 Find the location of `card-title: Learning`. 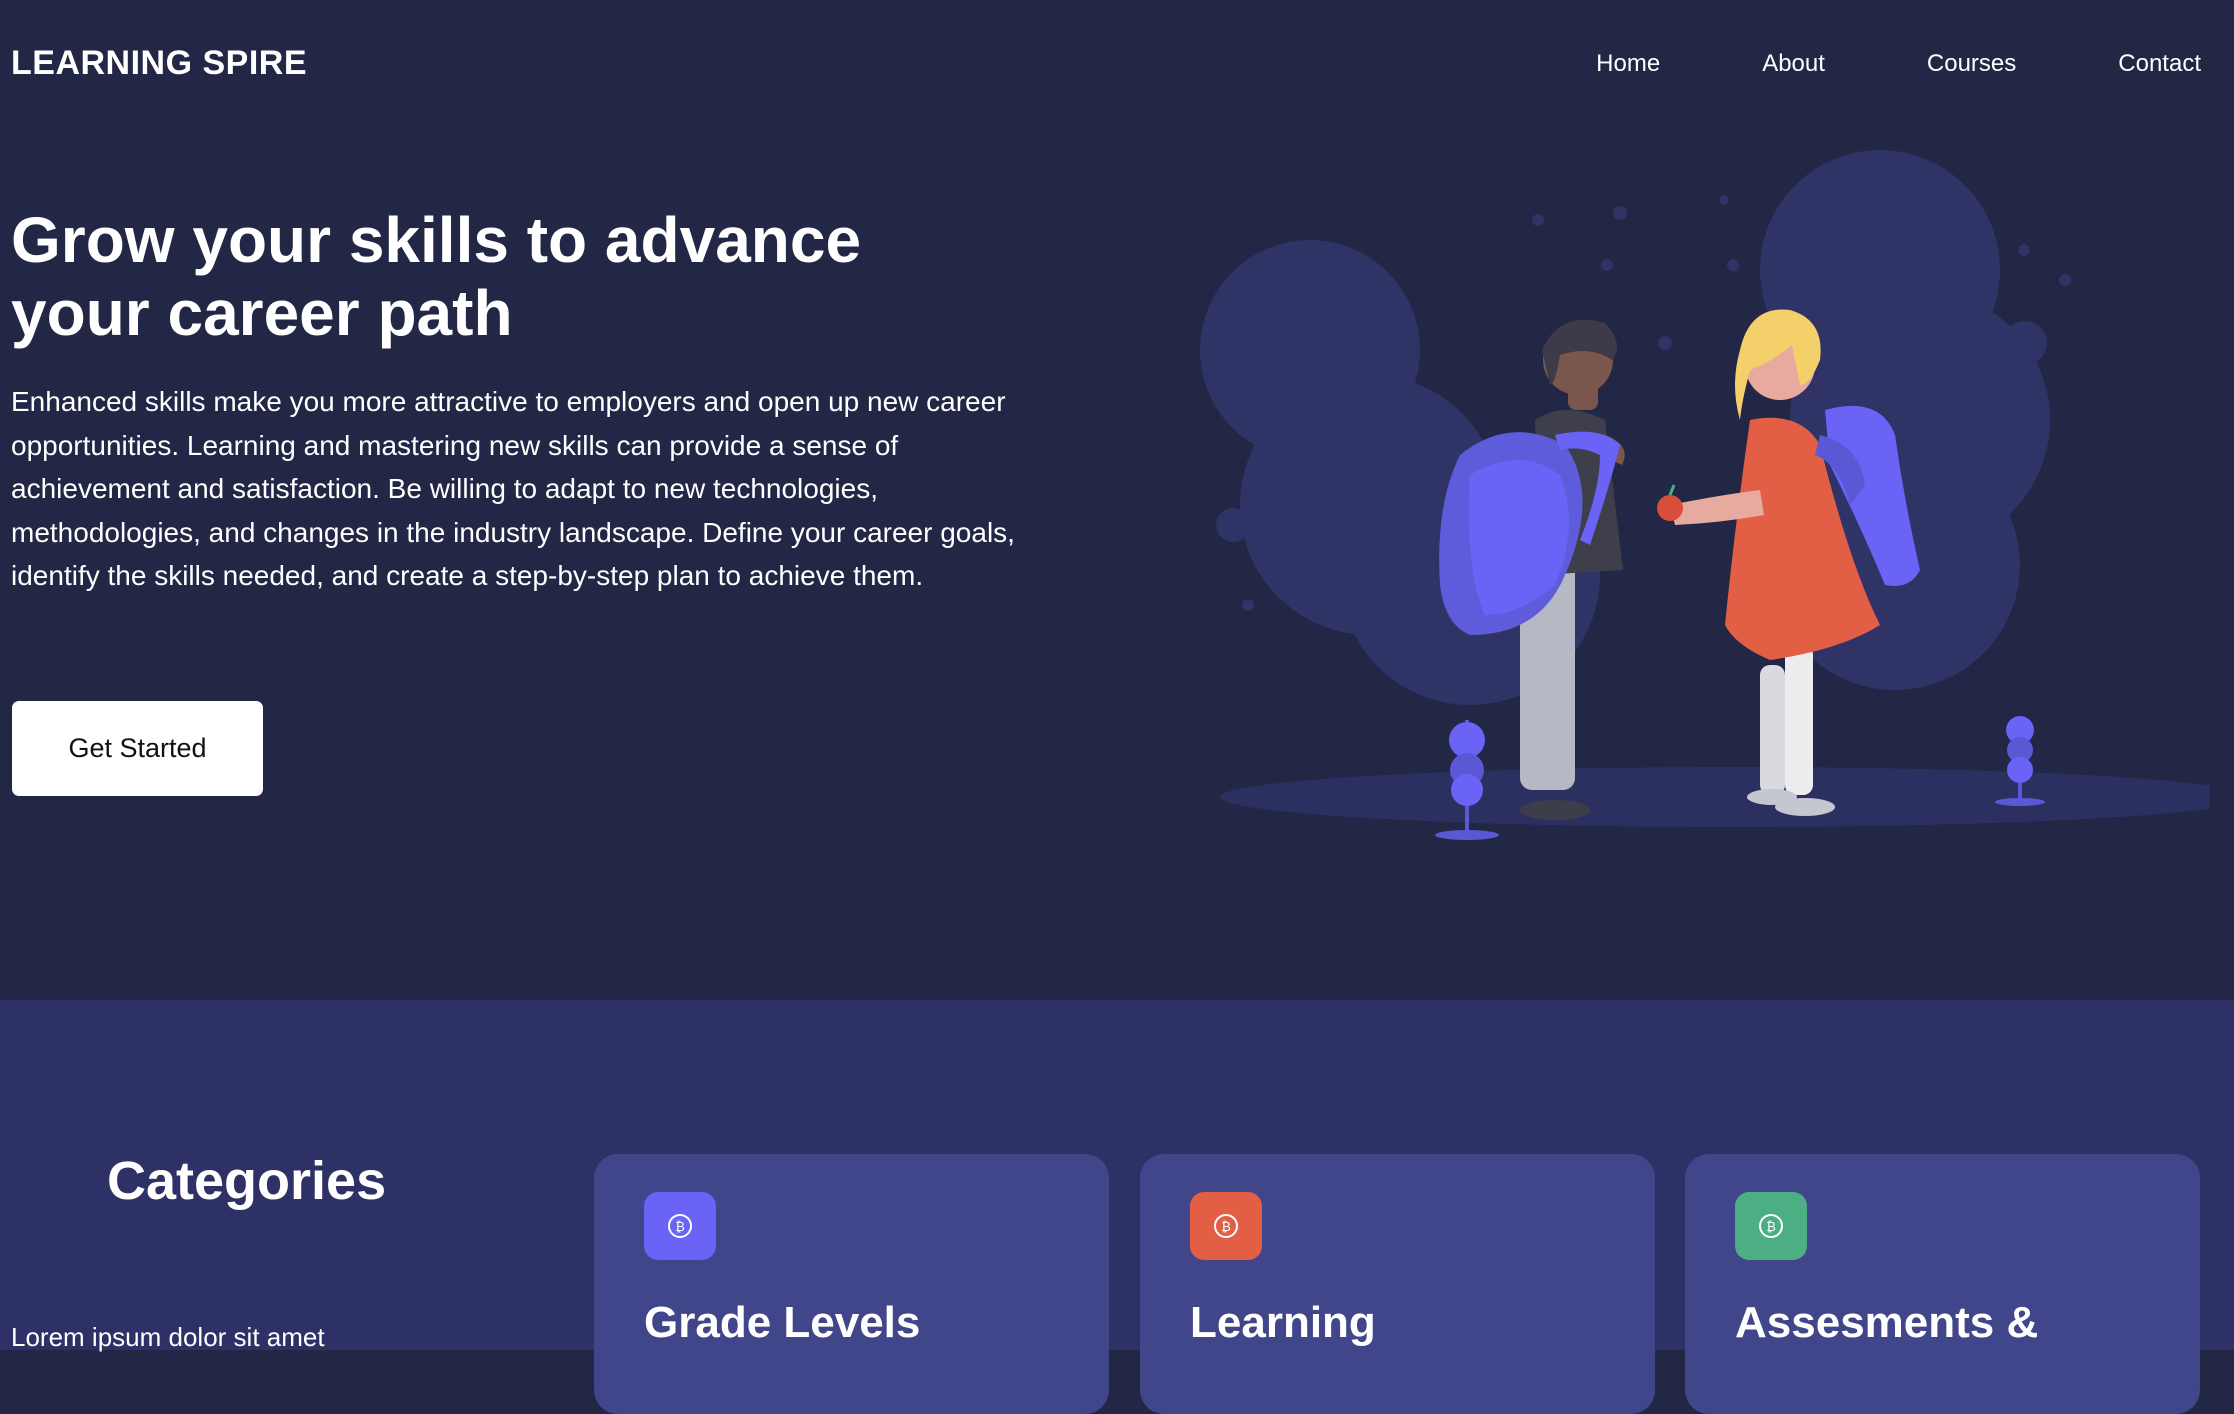

card-title: Learning is located at coordinates (1283, 1322).